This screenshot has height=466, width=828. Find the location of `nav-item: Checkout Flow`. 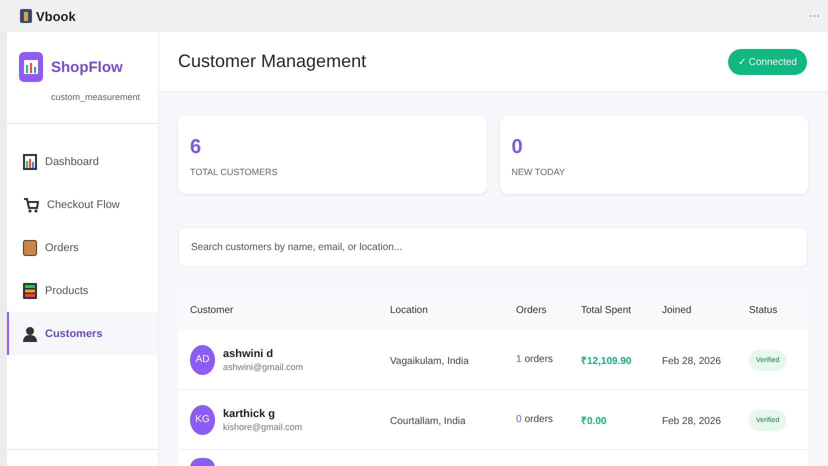

nav-item: Checkout Flow is located at coordinates (82, 204).